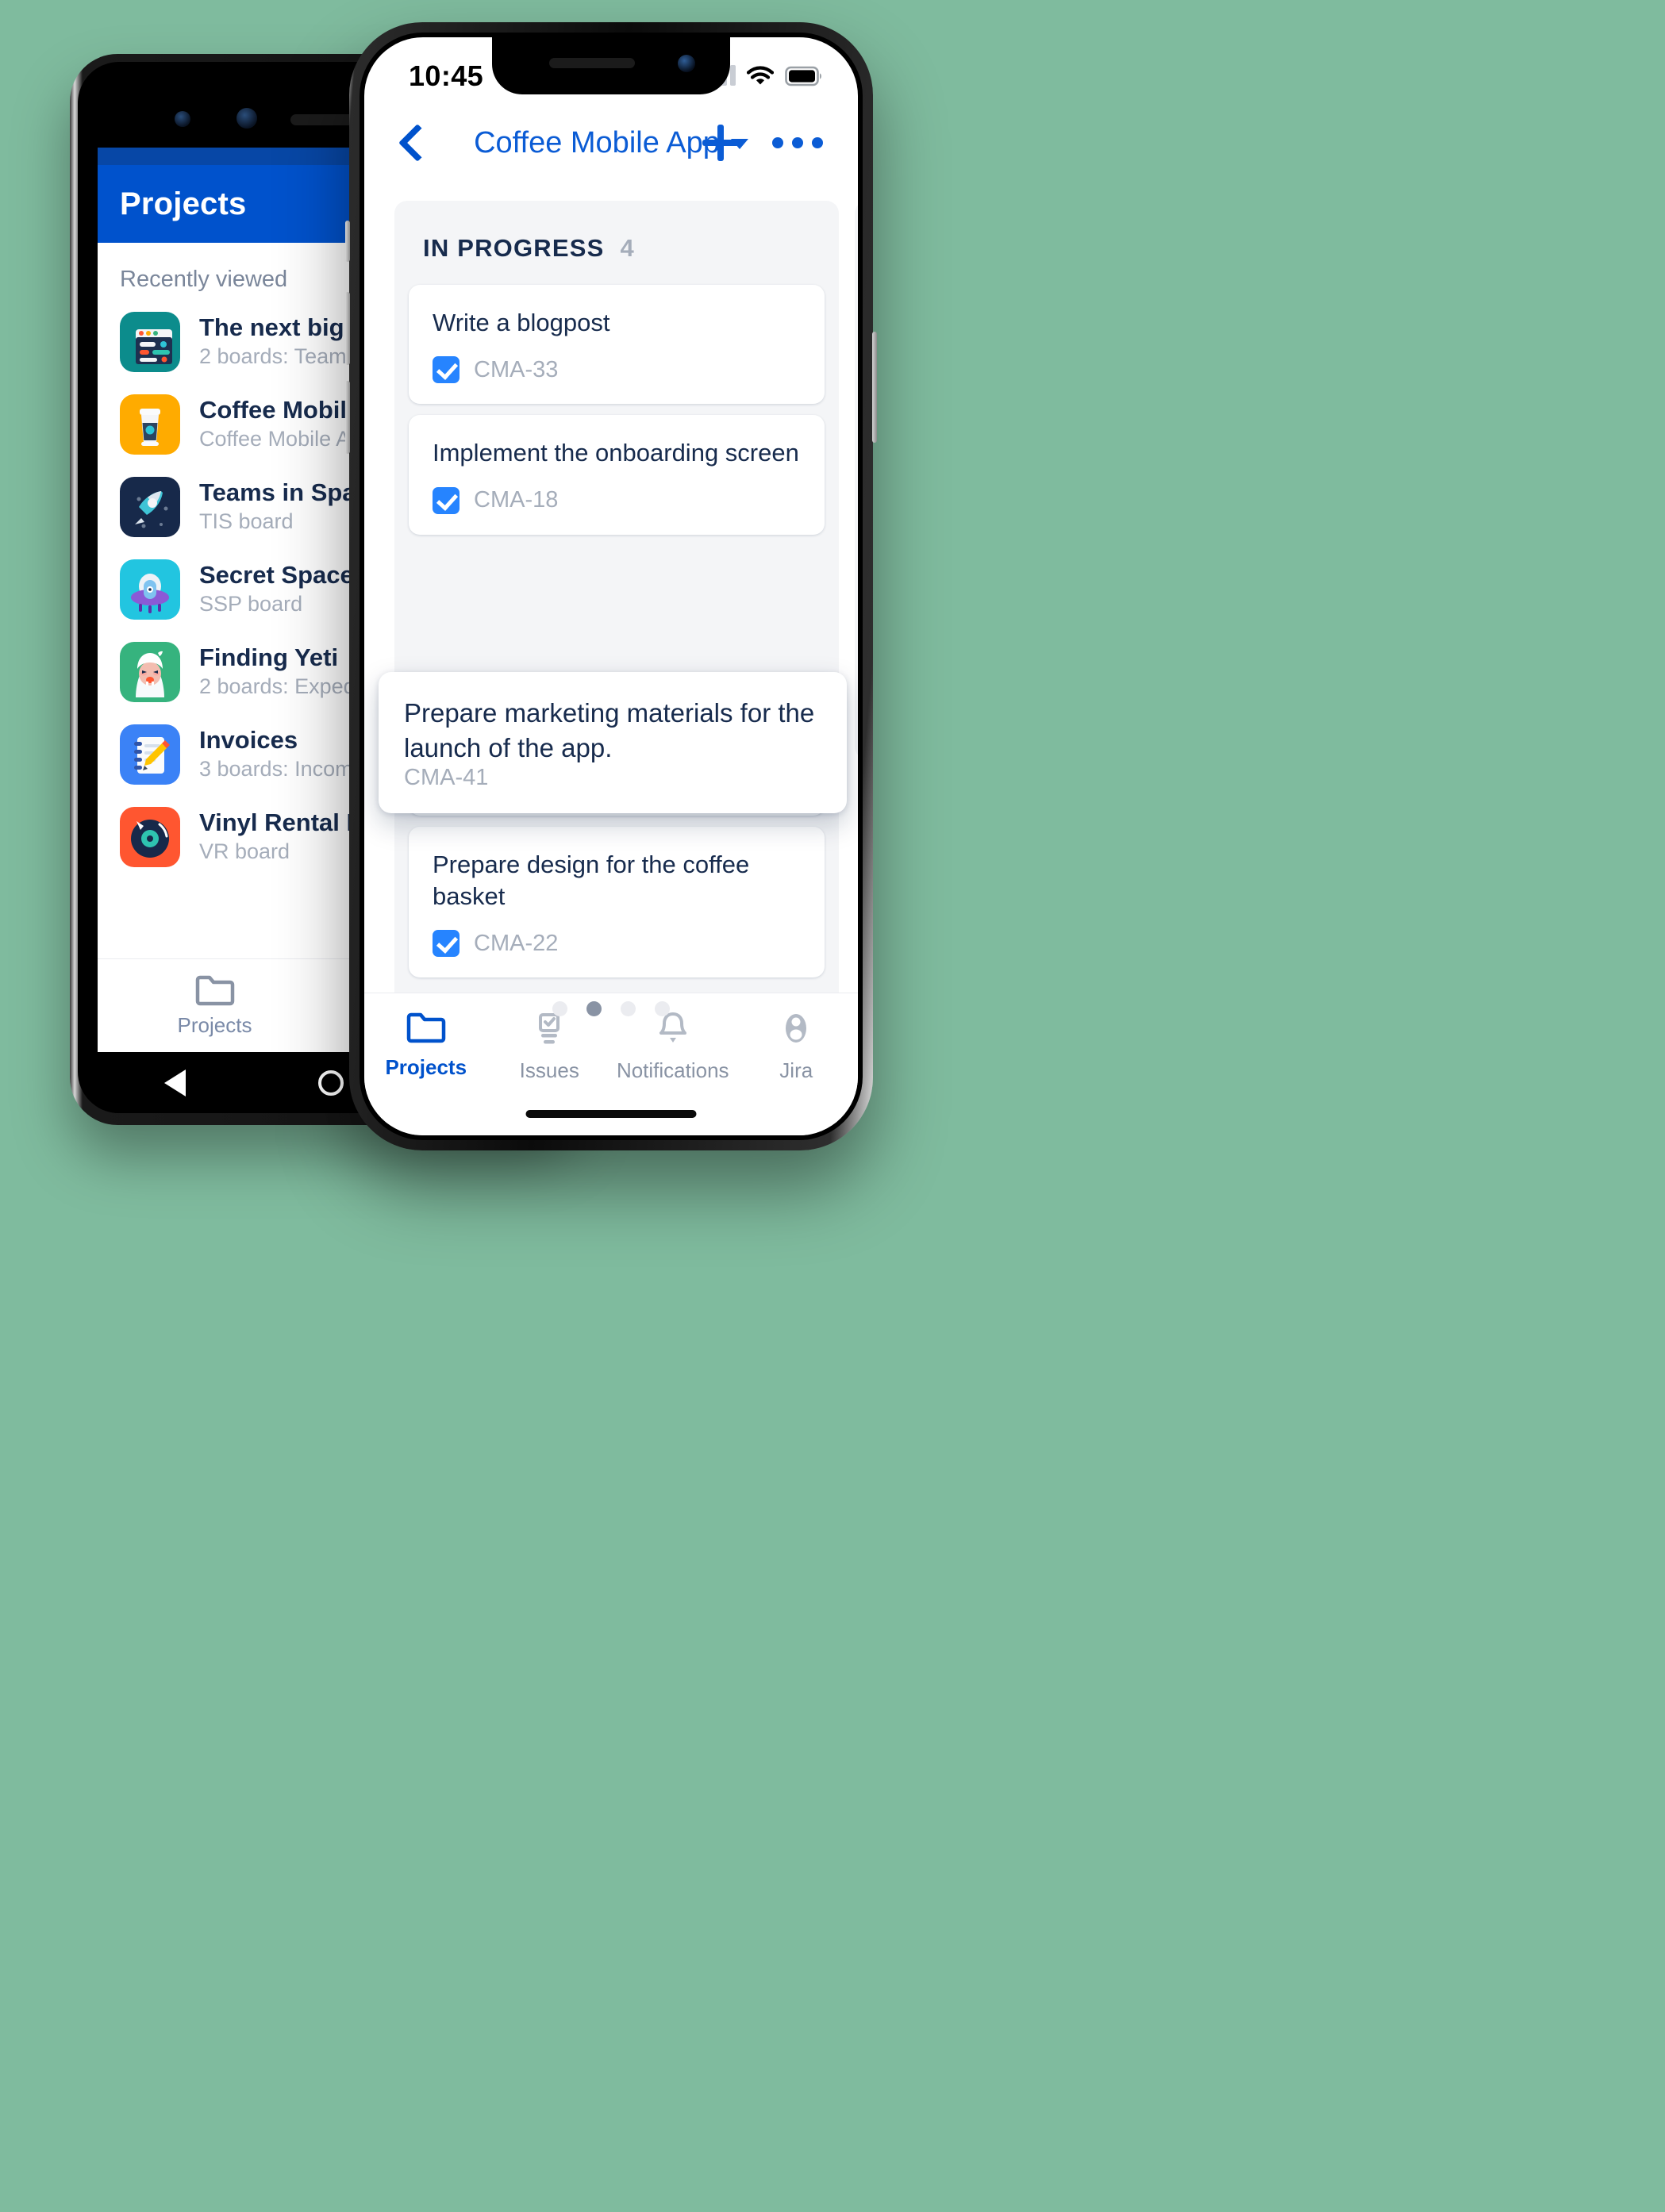  What do you see at coordinates (616, 243) in the screenshot?
I see `column-header: IN PROGRESS 4` at bounding box center [616, 243].